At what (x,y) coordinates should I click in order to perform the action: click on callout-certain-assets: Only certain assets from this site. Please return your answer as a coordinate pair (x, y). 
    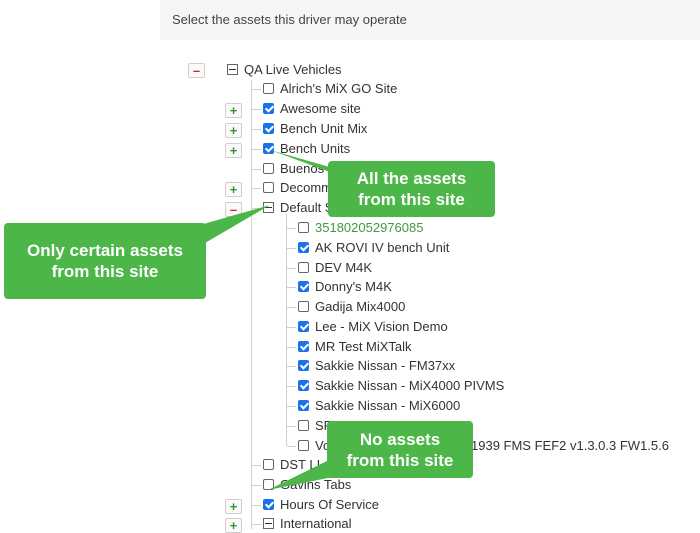
    Looking at the image, I should click on (105, 261).